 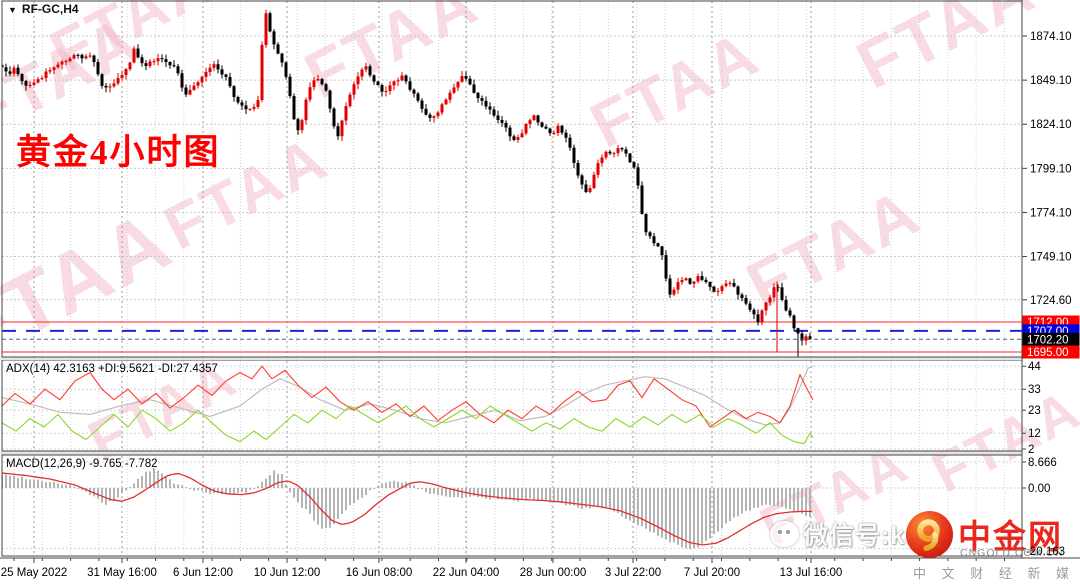 I want to click on price-tags: 1712.001707.001702.201695.00, so click(x=1051, y=337).